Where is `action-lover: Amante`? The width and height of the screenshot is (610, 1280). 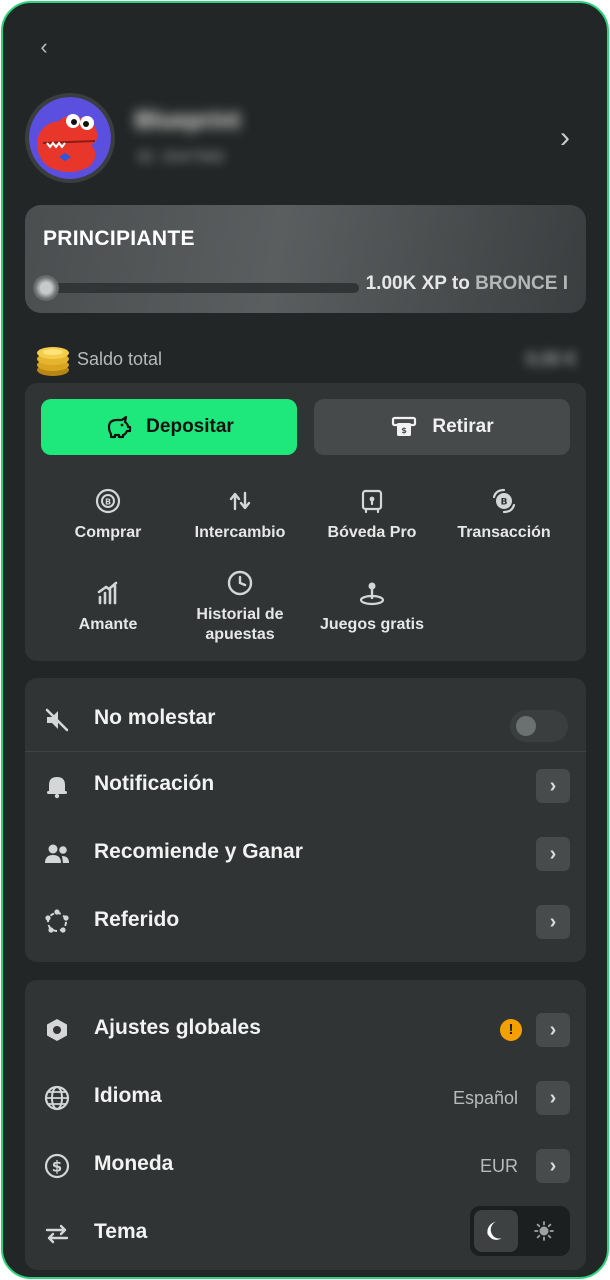 action-lover: Amante is located at coordinates (108, 607).